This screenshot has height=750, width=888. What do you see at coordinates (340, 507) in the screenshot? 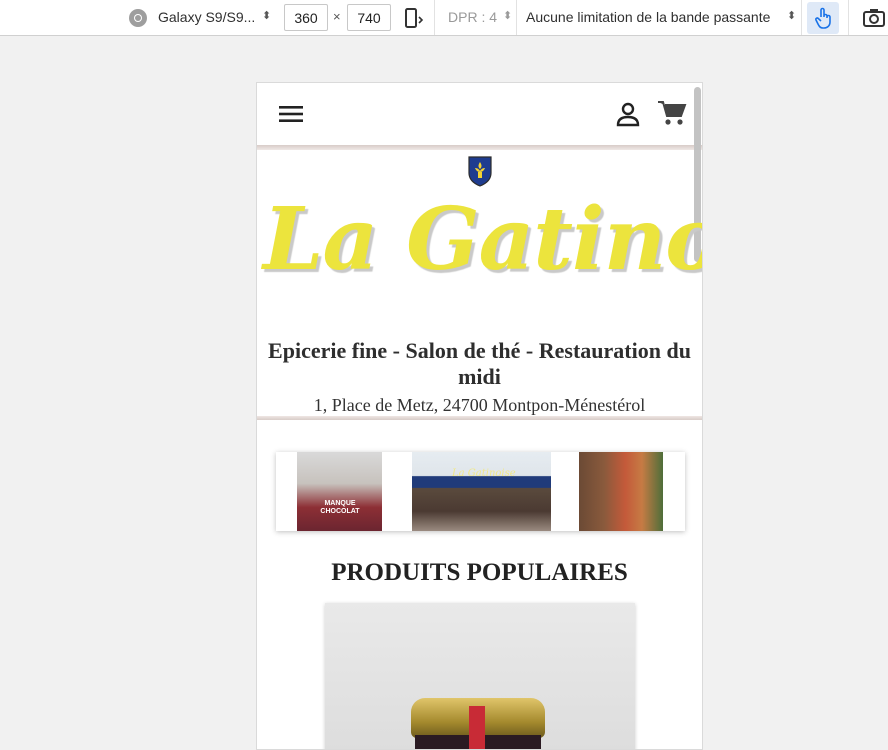
I see `slide-caption: MANQUE CHOCOLAT` at bounding box center [340, 507].